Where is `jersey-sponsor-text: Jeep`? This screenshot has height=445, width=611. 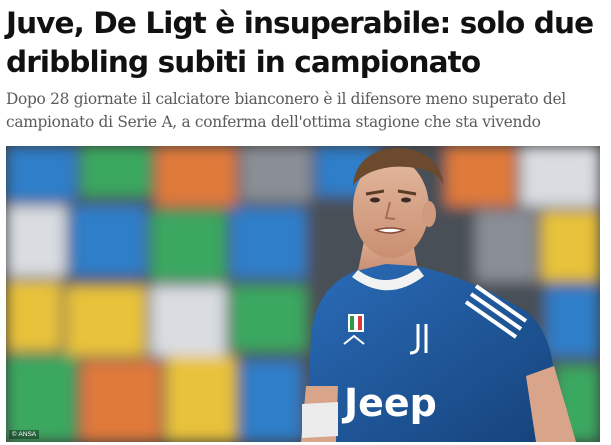 jersey-sponsor-text: Jeep is located at coordinates (389, 403).